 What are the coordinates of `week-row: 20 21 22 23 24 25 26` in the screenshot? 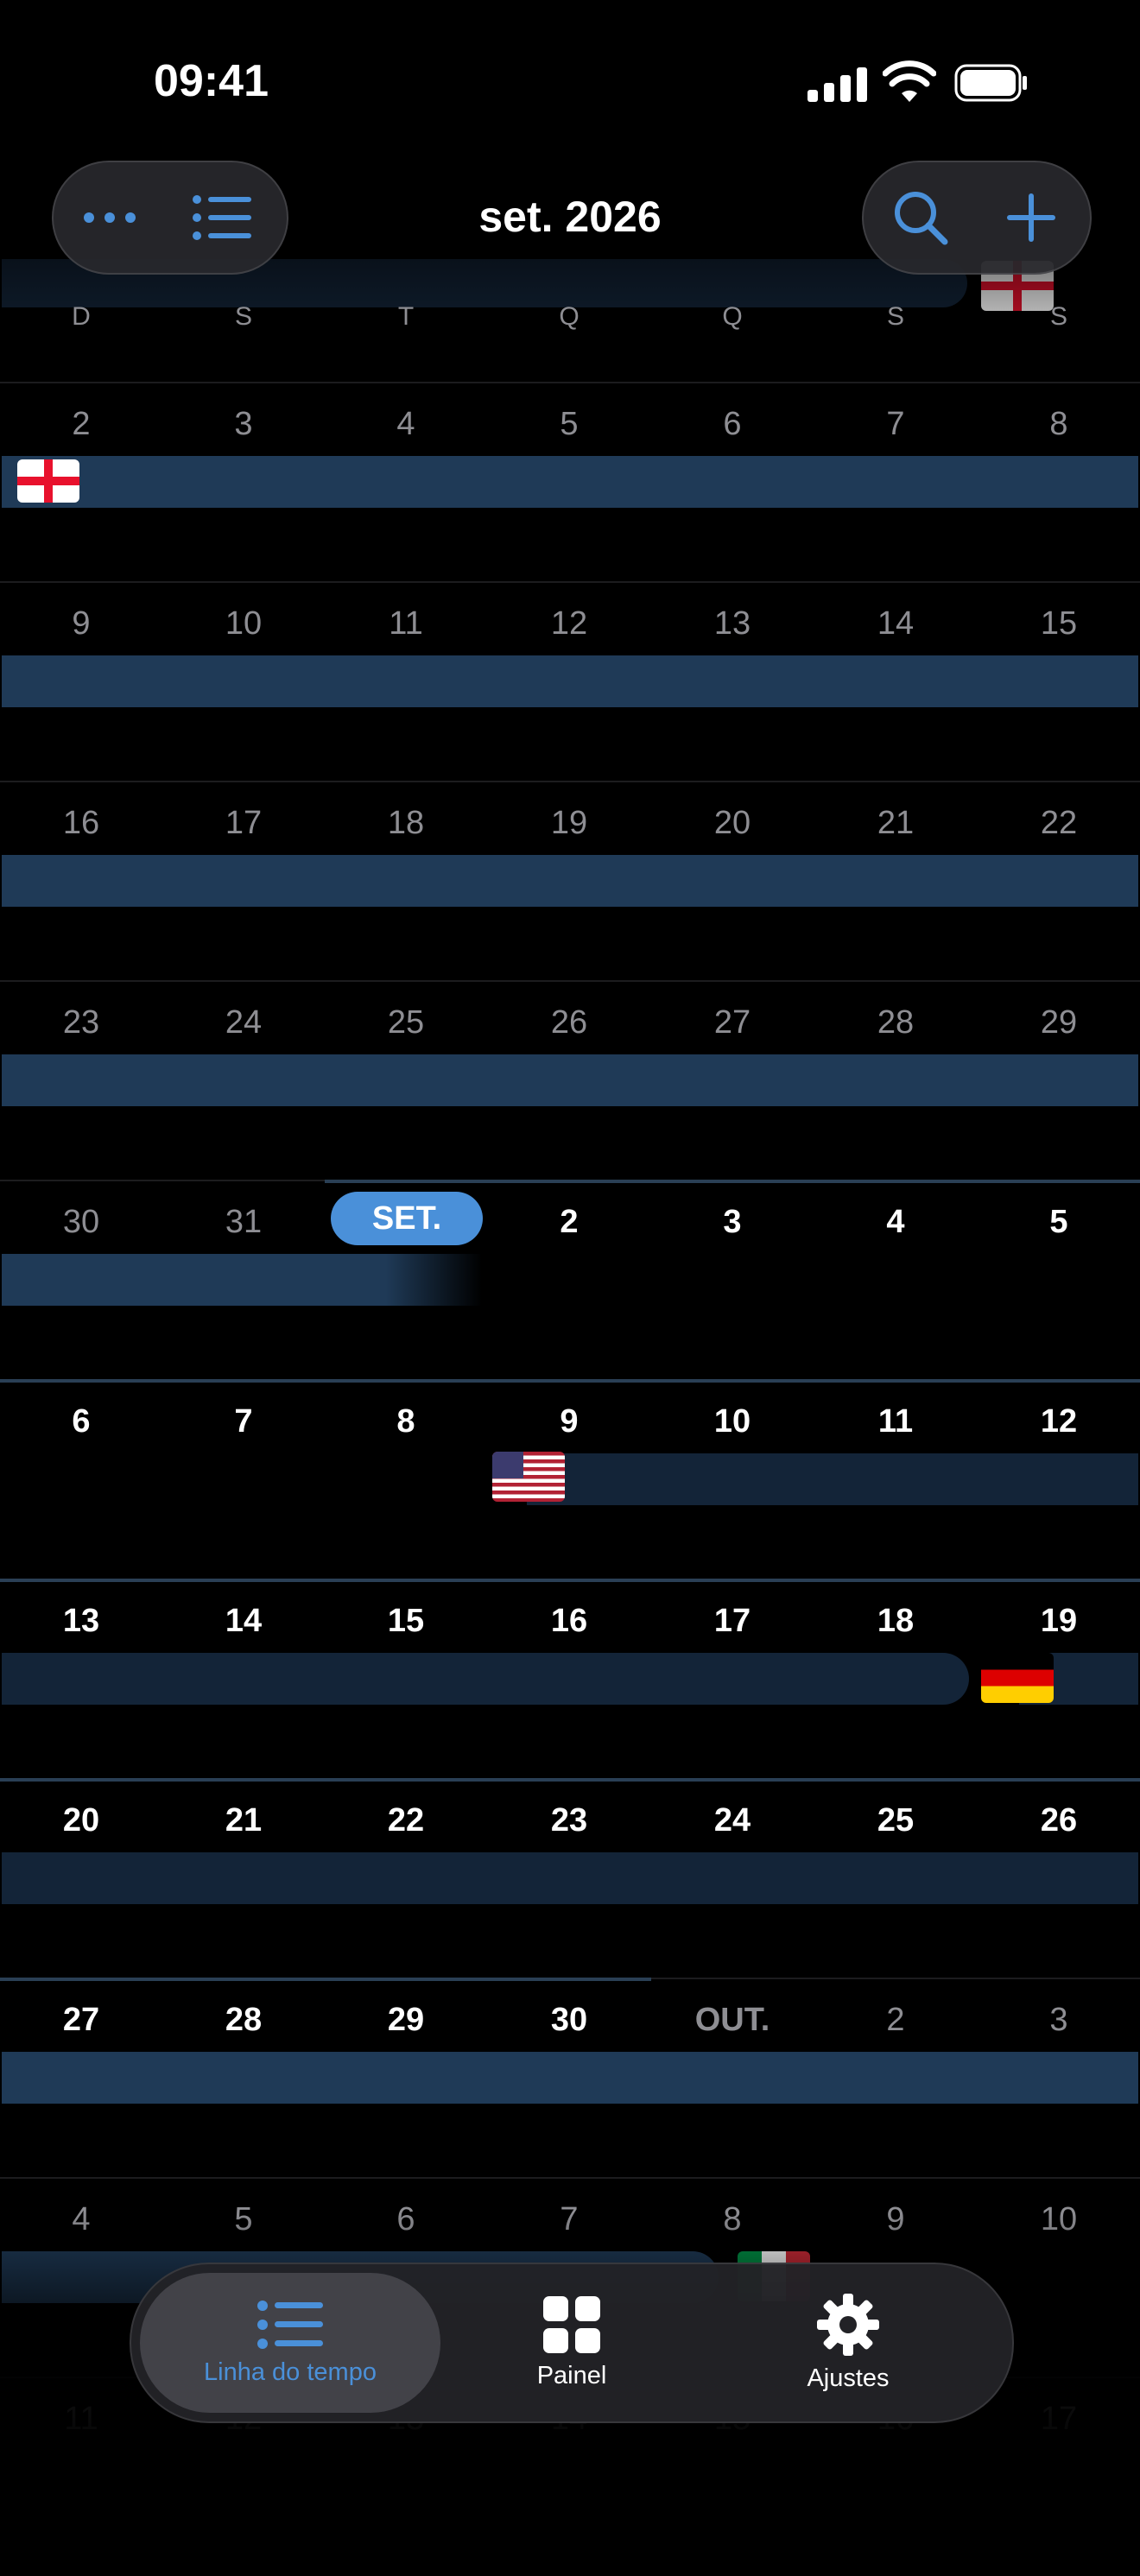 It's located at (570, 1878).